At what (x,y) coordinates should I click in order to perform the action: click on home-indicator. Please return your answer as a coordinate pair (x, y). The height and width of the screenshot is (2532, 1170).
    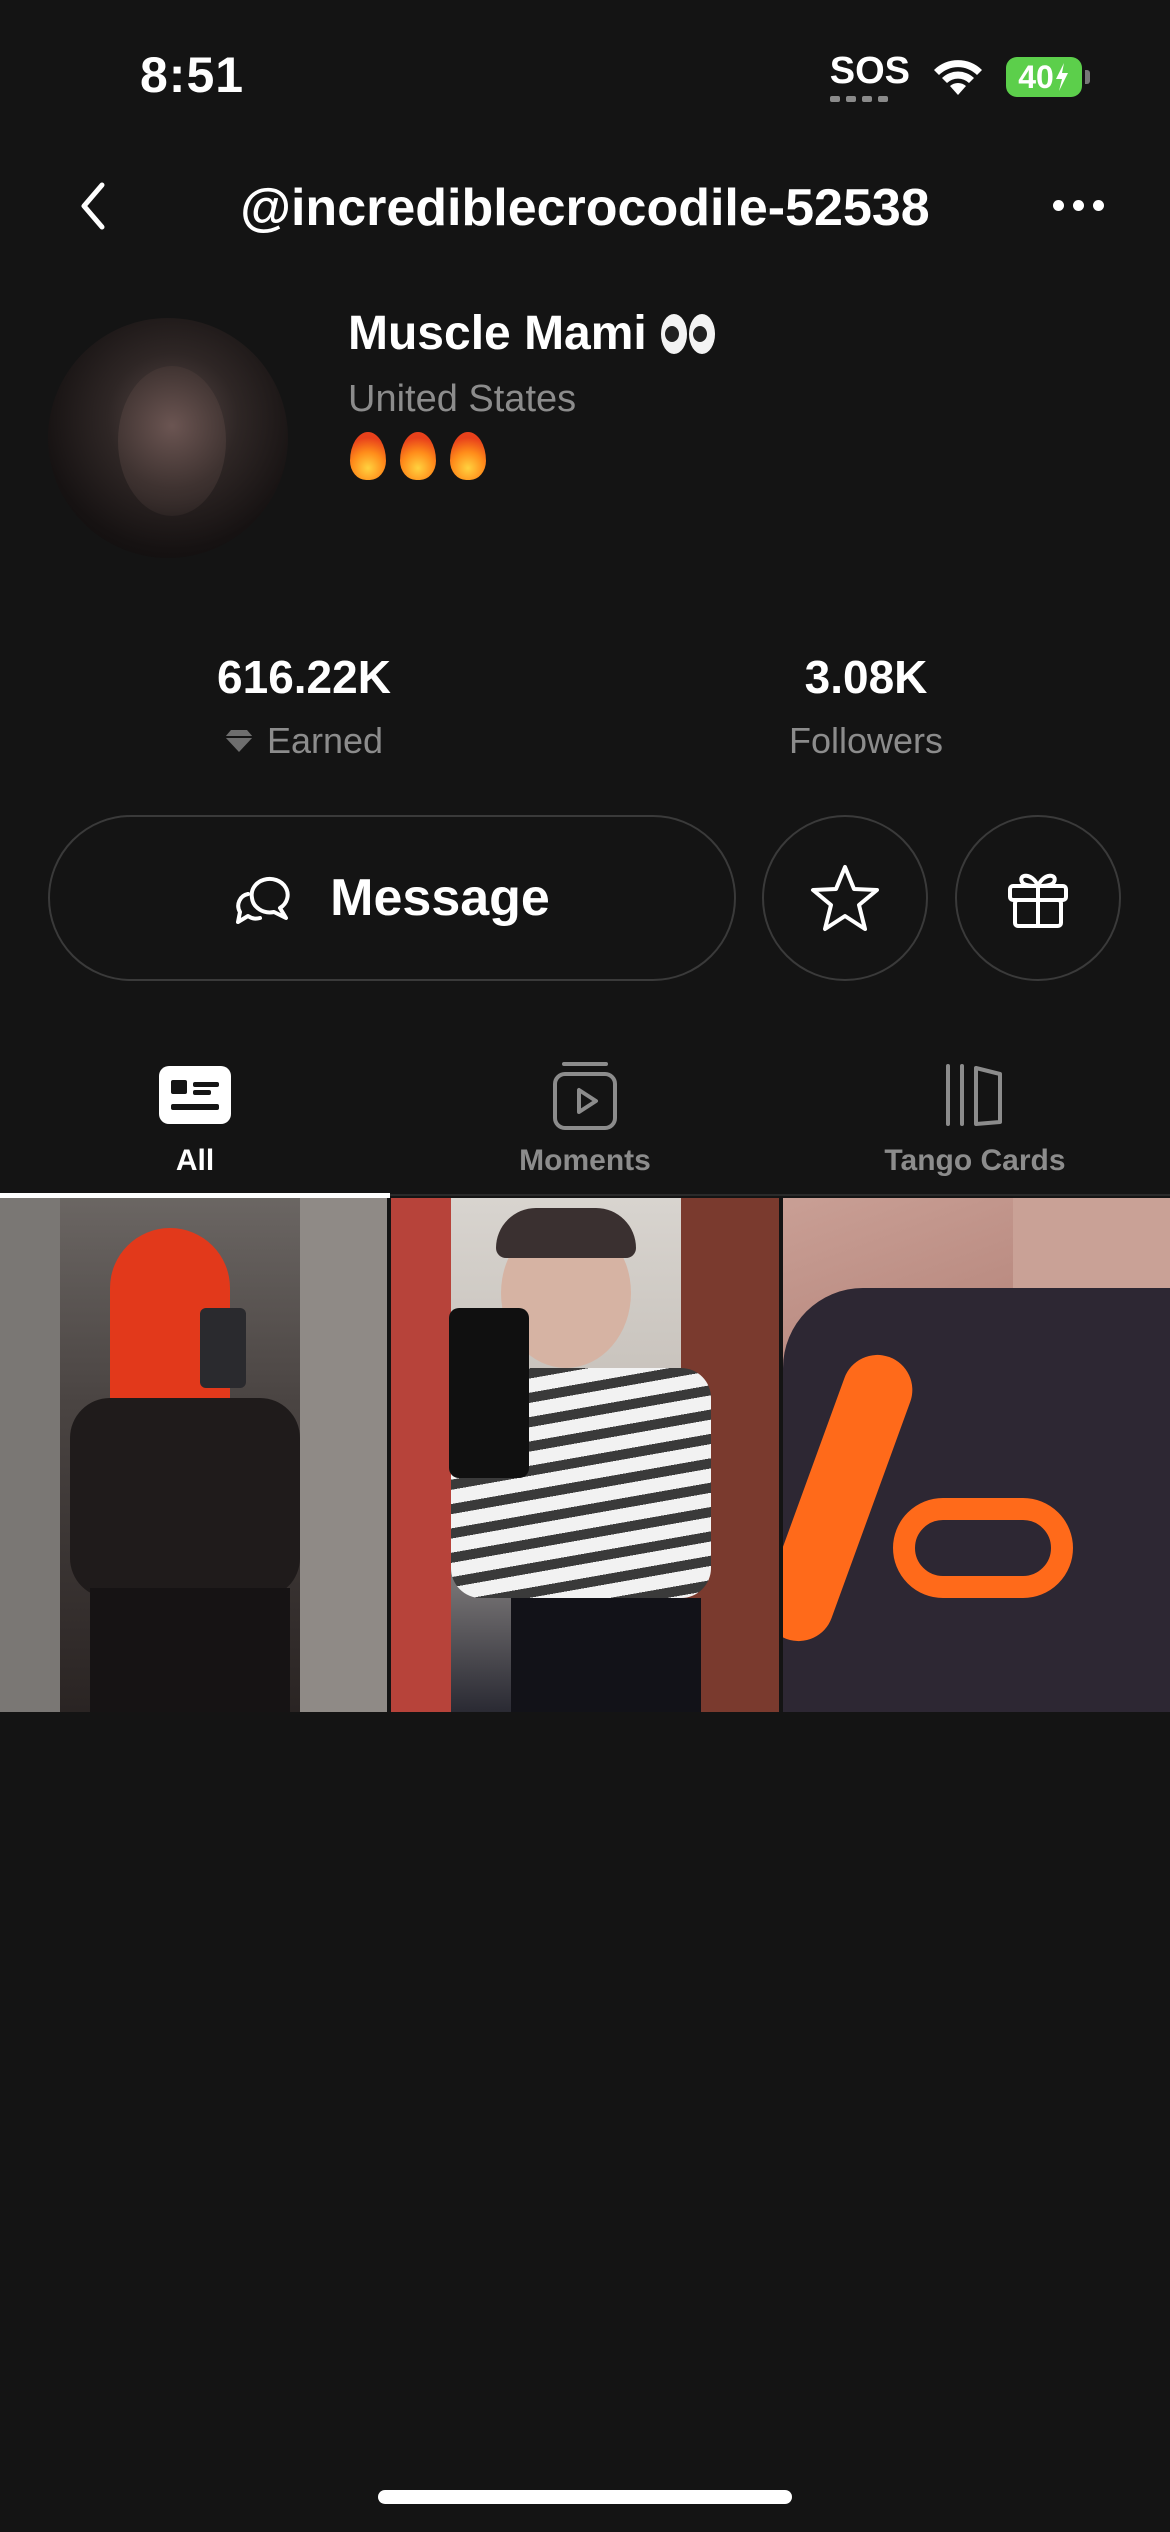
    Looking at the image, I should click on (585, 2497).